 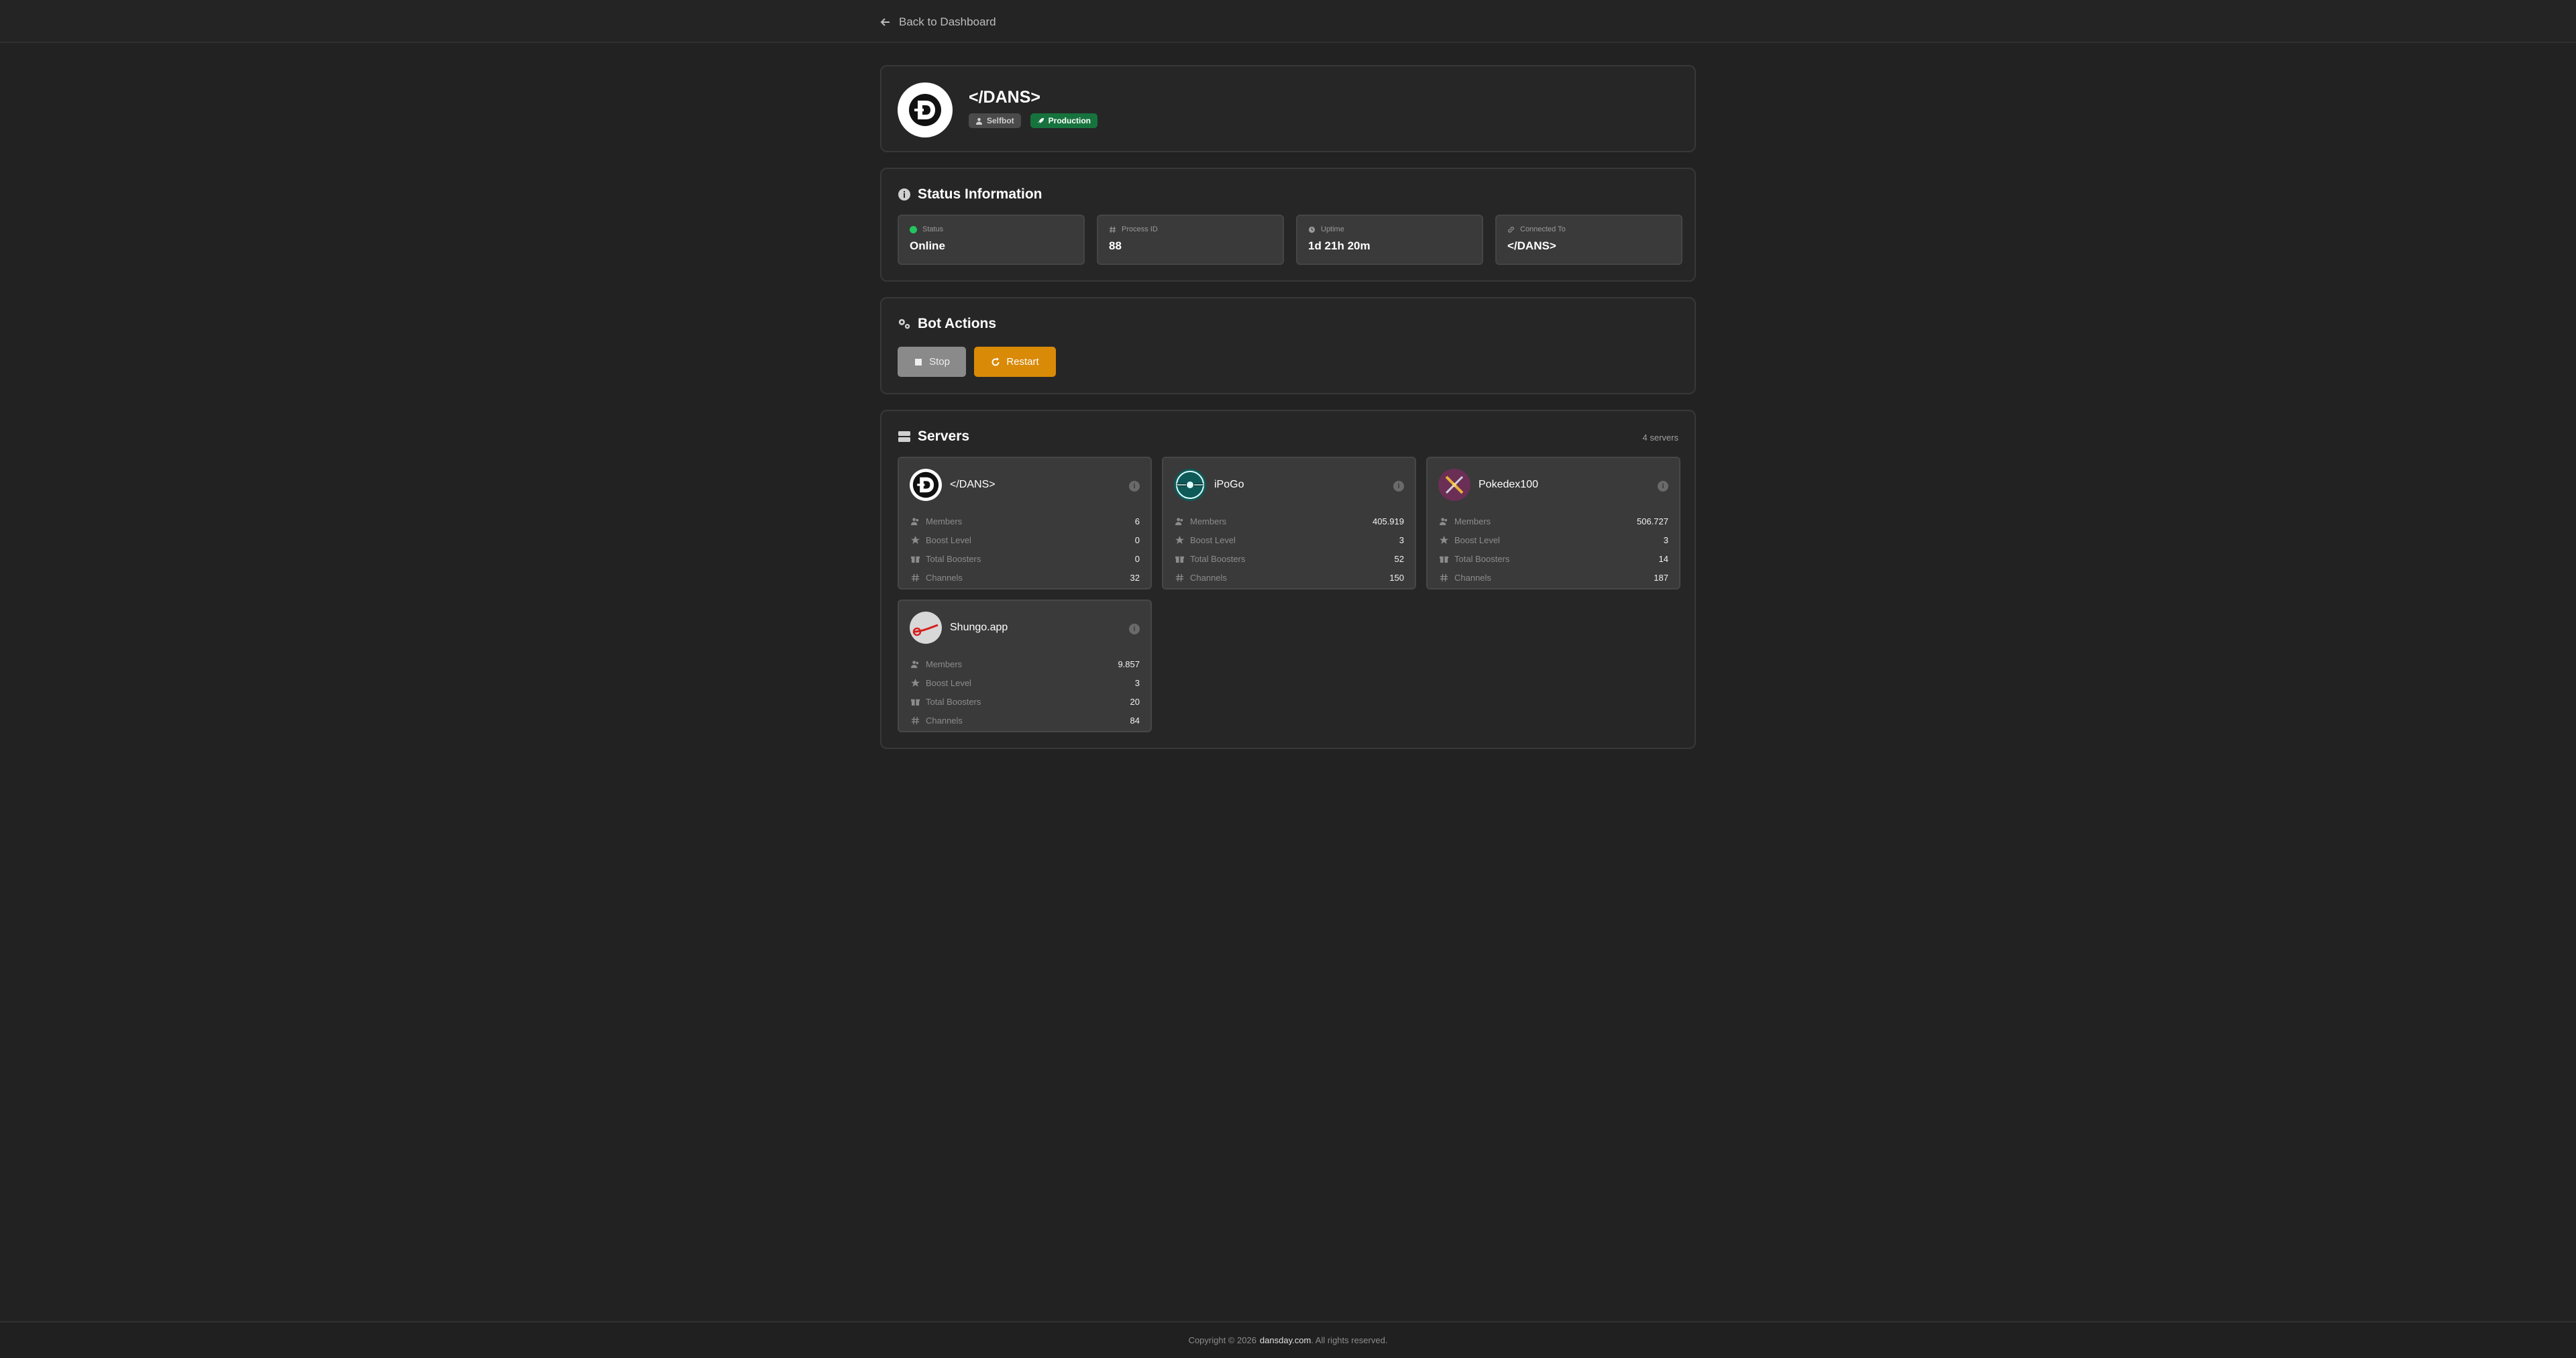 What do you see at coordinates (1508, 484) in the screenshot?
I see `server-name: Pokedex100` at bounding box center [1508, 484].